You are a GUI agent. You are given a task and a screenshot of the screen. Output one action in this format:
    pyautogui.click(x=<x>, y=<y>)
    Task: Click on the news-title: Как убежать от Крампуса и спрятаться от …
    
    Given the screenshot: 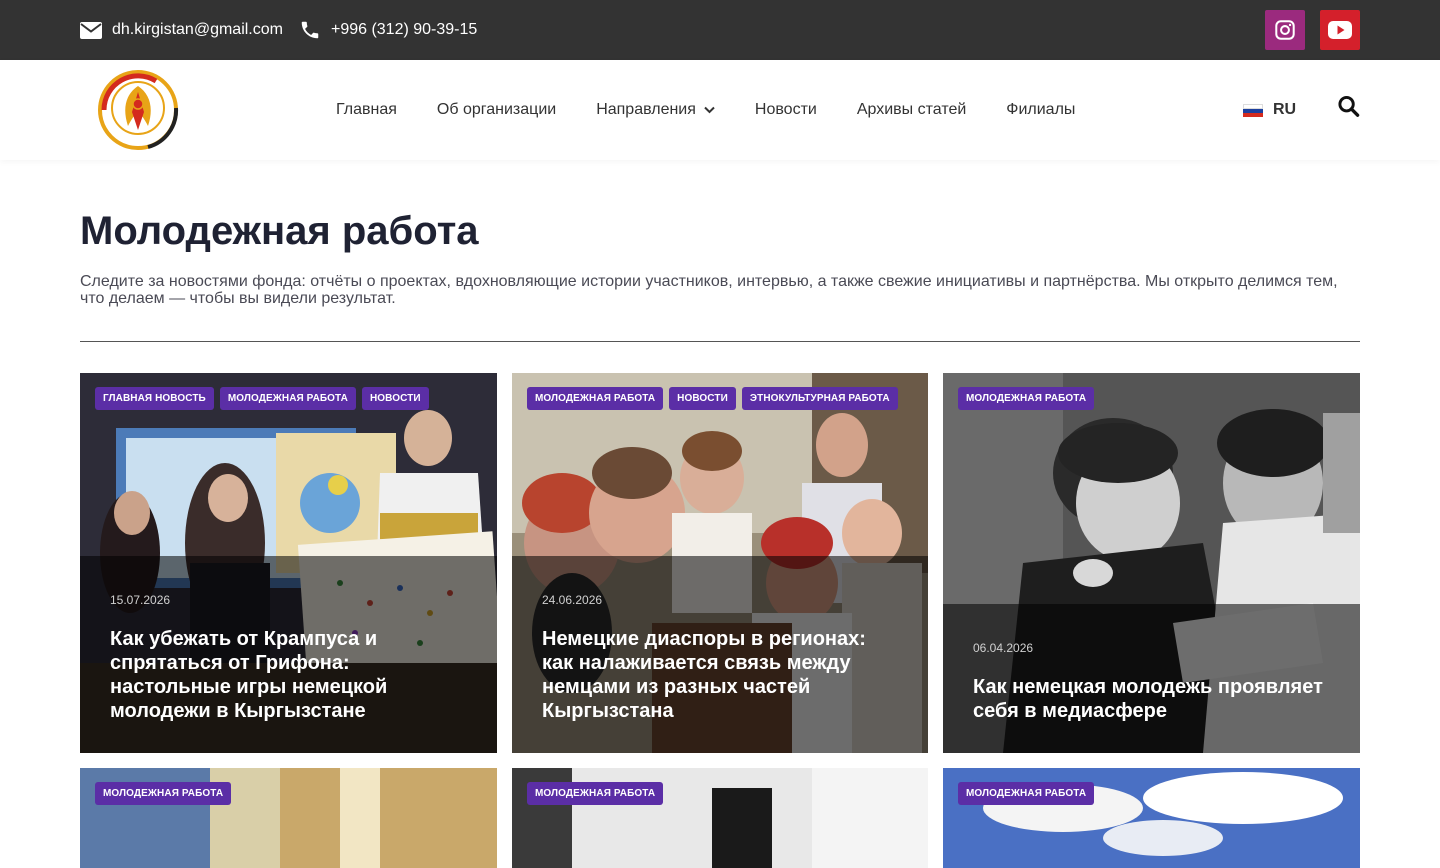 What is the action you would take?
    pyautogui.click(x=288, y=675)
    